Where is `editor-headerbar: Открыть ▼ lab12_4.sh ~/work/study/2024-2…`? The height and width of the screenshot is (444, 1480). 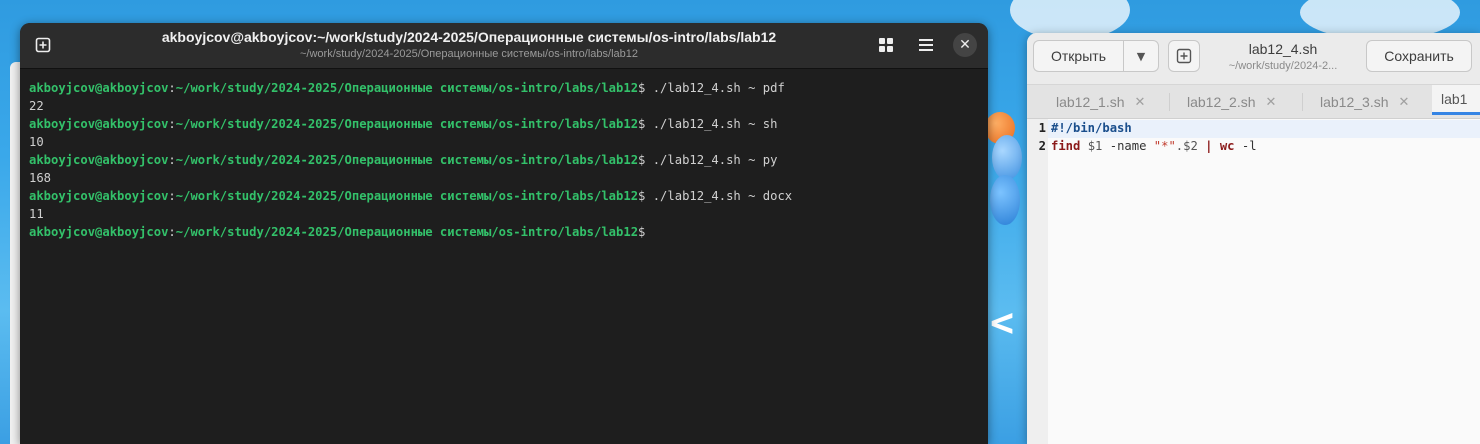 editor-headerbar: Открыть ▼ lab12_4.sh ~/work/study/2024-2… is located at coordinates (1253, 59).